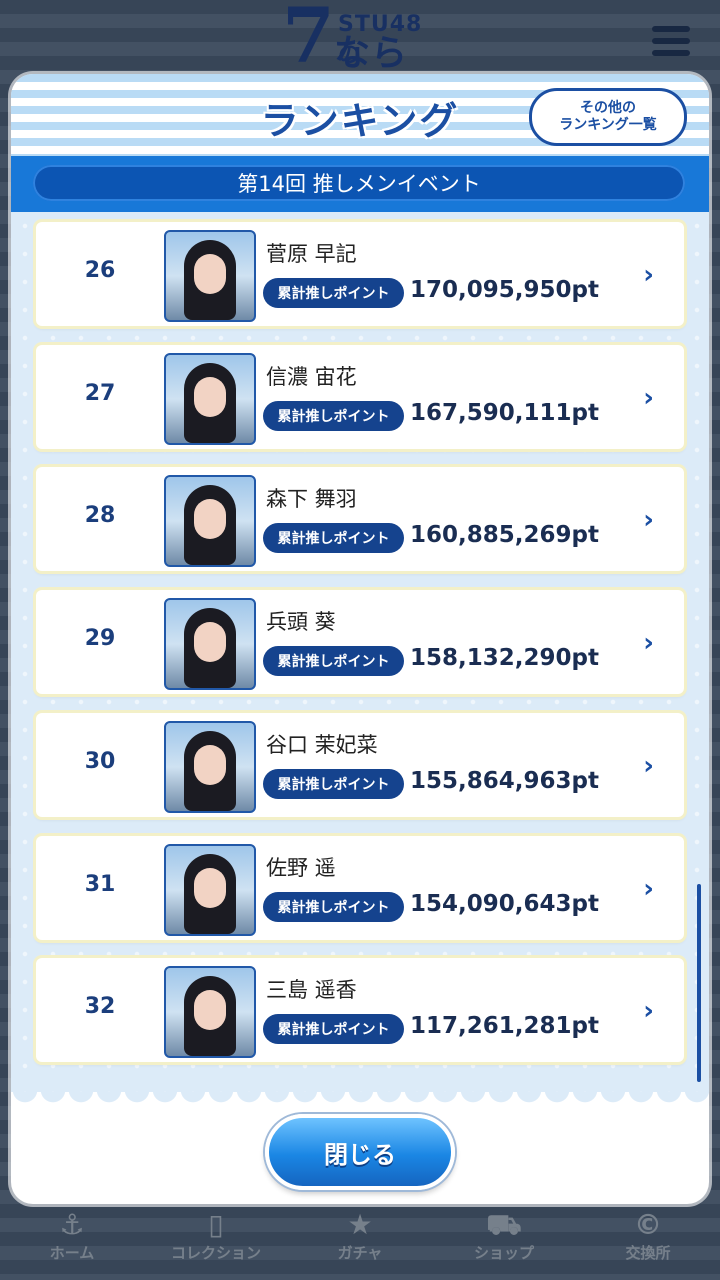 This screenshot has width=720, height=1280. What do you see at coordinates (100, 1006) in the screenshot?
I see `rank-number: 32` at bounding box center [100, 1006].